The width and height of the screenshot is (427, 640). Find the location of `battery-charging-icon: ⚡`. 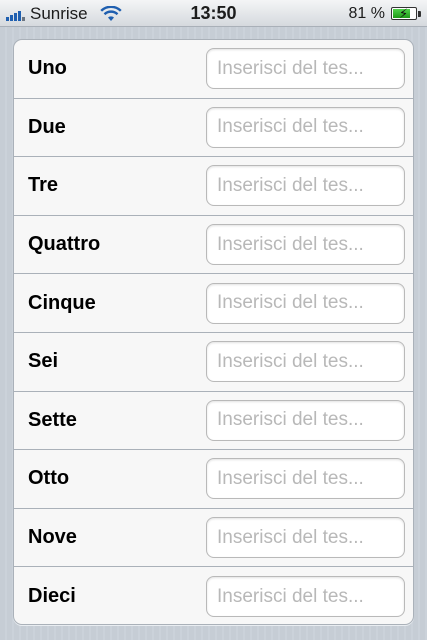

battery-charging-icon: ⚡ is located at coordinates (404, 13).